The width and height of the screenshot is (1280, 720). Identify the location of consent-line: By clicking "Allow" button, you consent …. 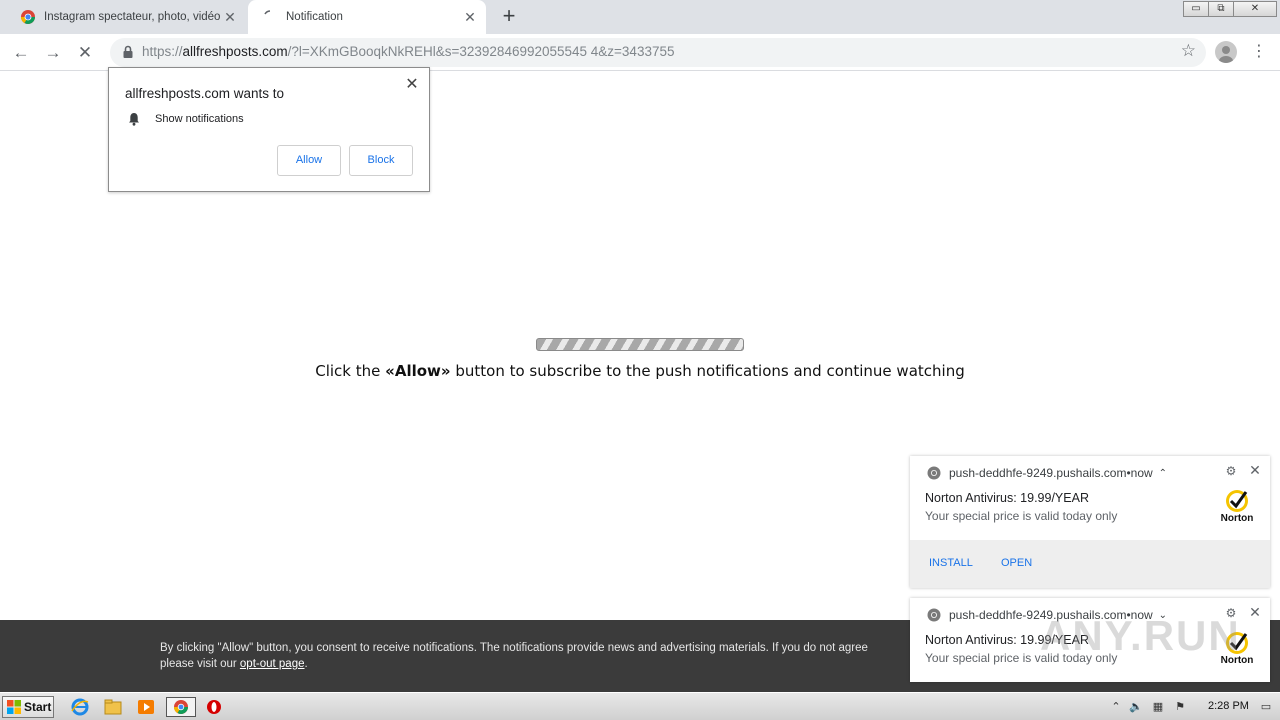
(514, 648).